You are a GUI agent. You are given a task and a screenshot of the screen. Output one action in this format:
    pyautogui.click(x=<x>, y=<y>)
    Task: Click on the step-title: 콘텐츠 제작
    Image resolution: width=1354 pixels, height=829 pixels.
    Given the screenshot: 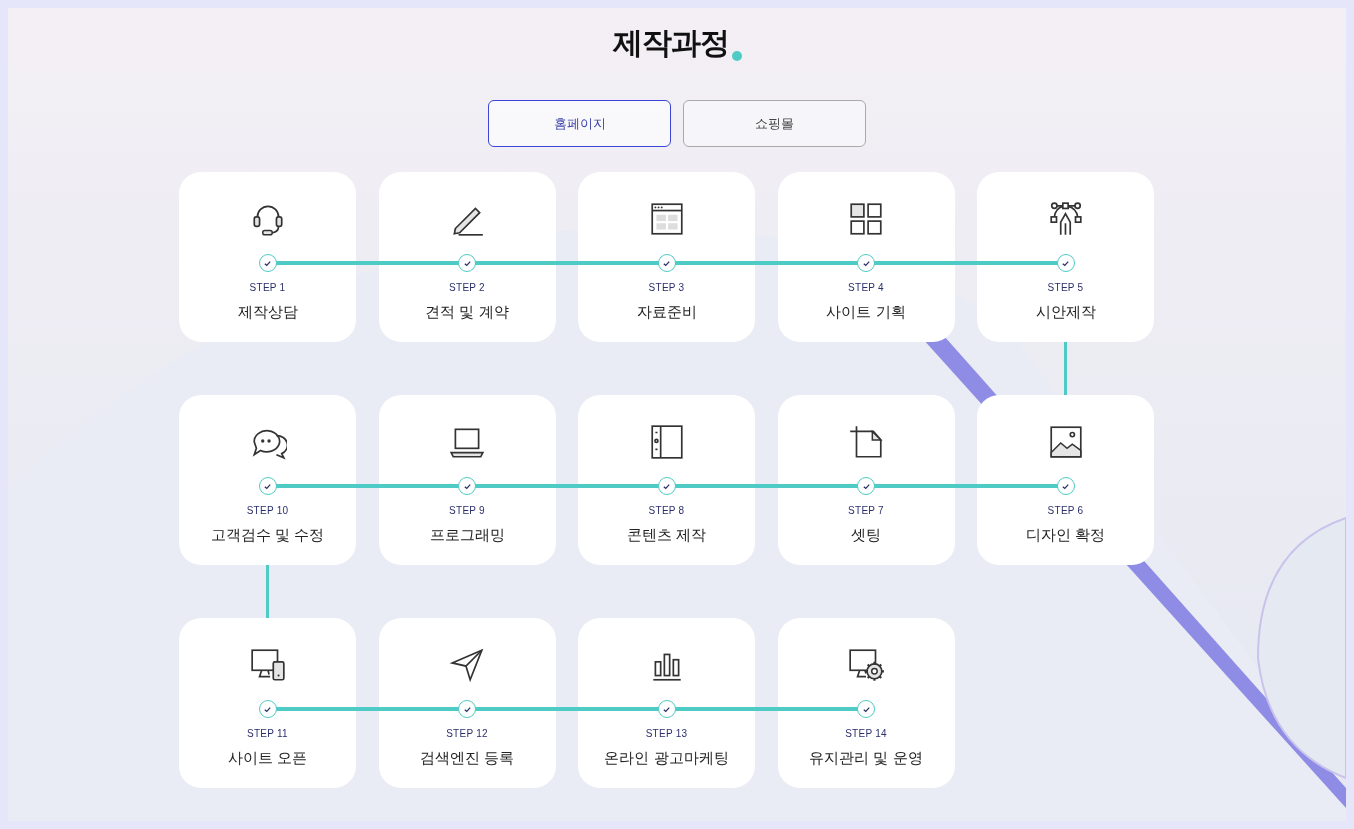 What is the action you would take?
    pyautogui.click(x=666, y=535)
    